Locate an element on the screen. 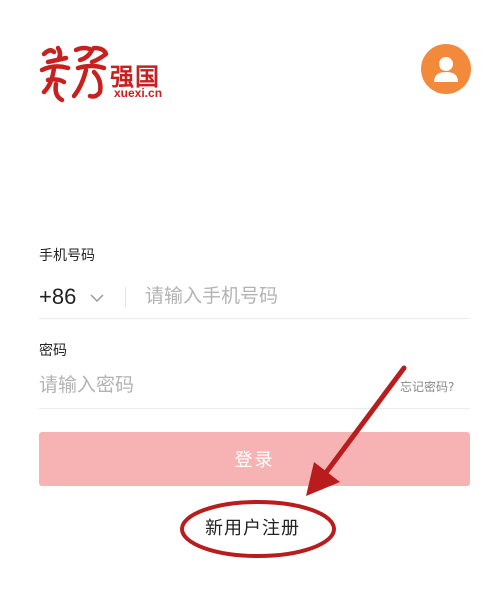  xuexi-logo: 强国 xuexi.cn is located at coordinates (106, 73).